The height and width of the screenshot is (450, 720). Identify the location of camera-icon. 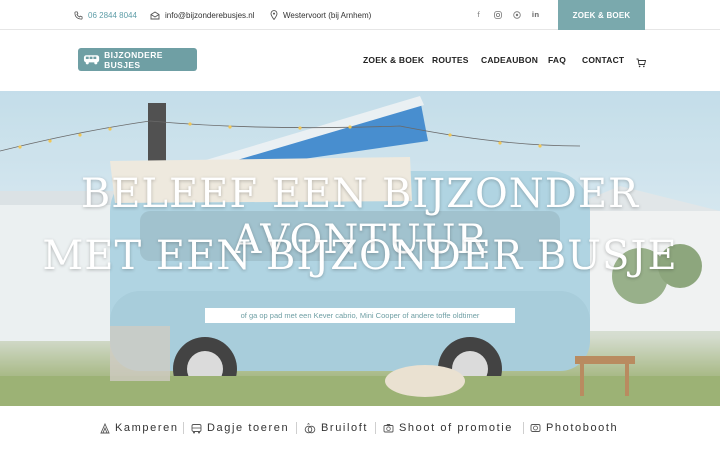
(388, 428).